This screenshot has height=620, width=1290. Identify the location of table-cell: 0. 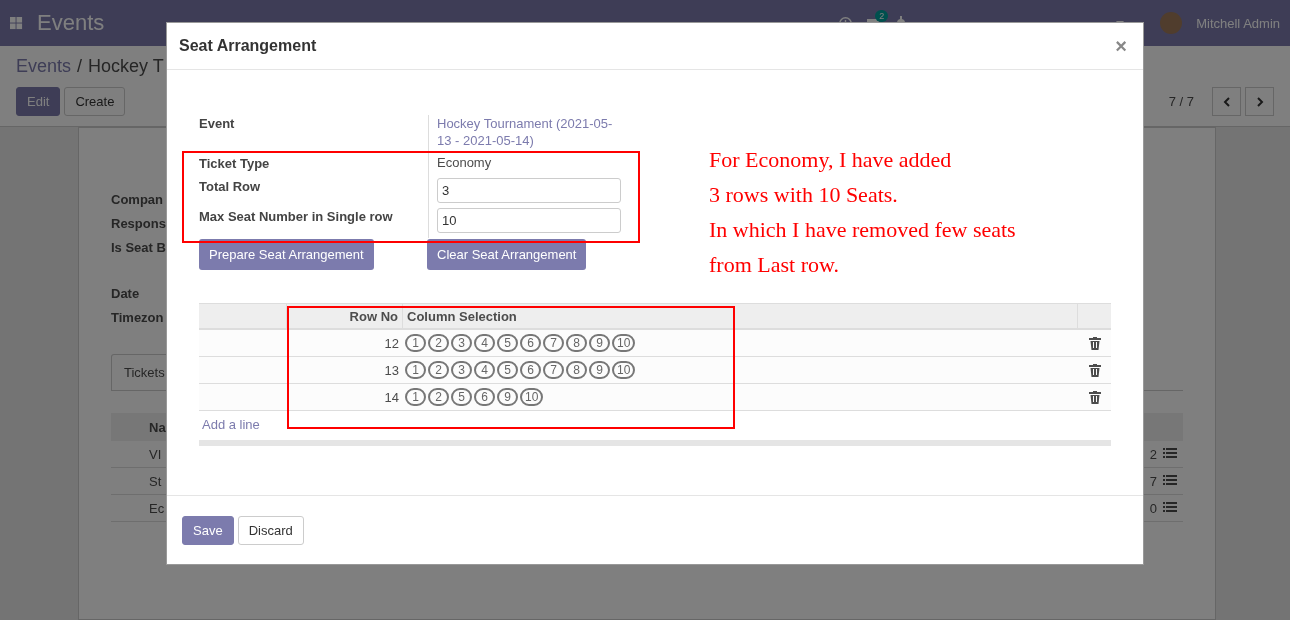
(1153, 508).